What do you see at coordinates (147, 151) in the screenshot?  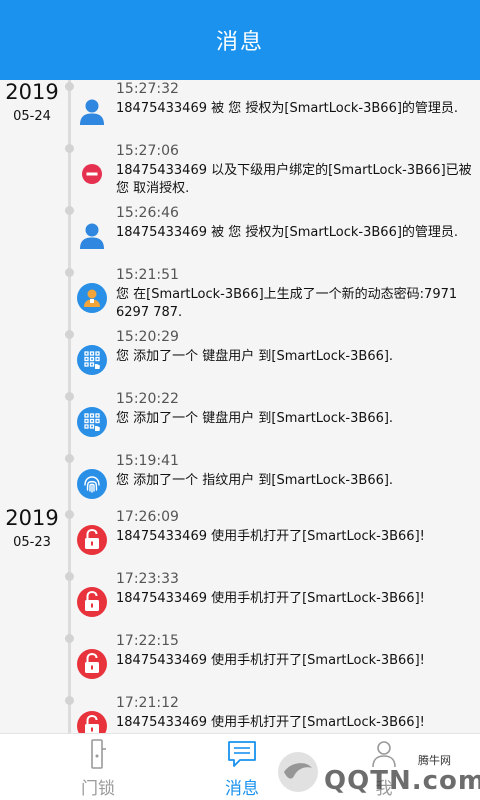 I see `message-time: 15:27:06` at bounding box center [147, 151].